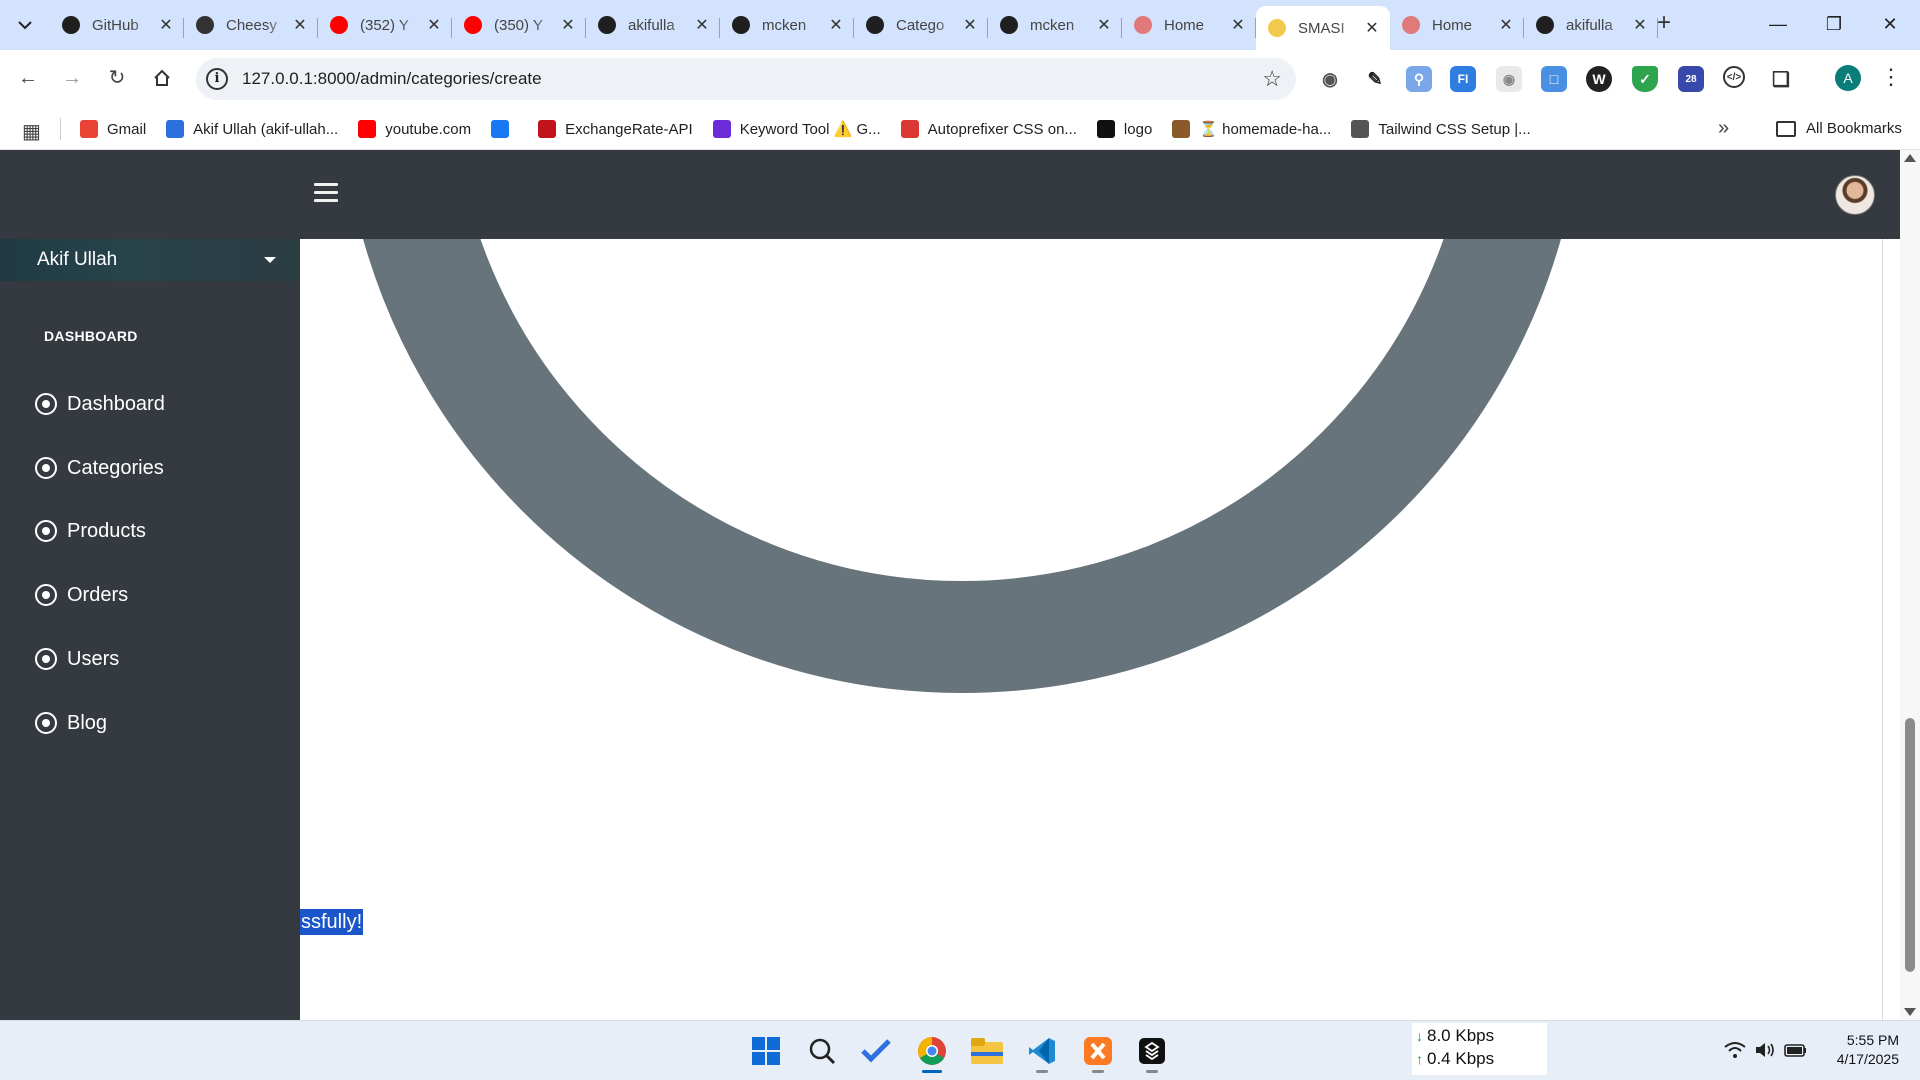 Image resolution: width=1920 pixels, height=1080 pixels. Describe the element at coordinates (326, 195) in the screenshot. I see `hamburger-menu-icon` at that location.